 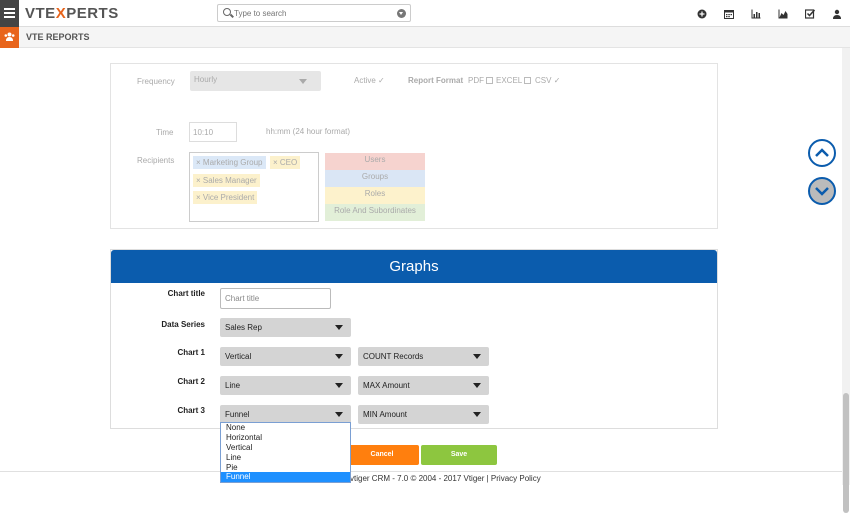 I want to click on header-actions, so click(x=769, y=14).